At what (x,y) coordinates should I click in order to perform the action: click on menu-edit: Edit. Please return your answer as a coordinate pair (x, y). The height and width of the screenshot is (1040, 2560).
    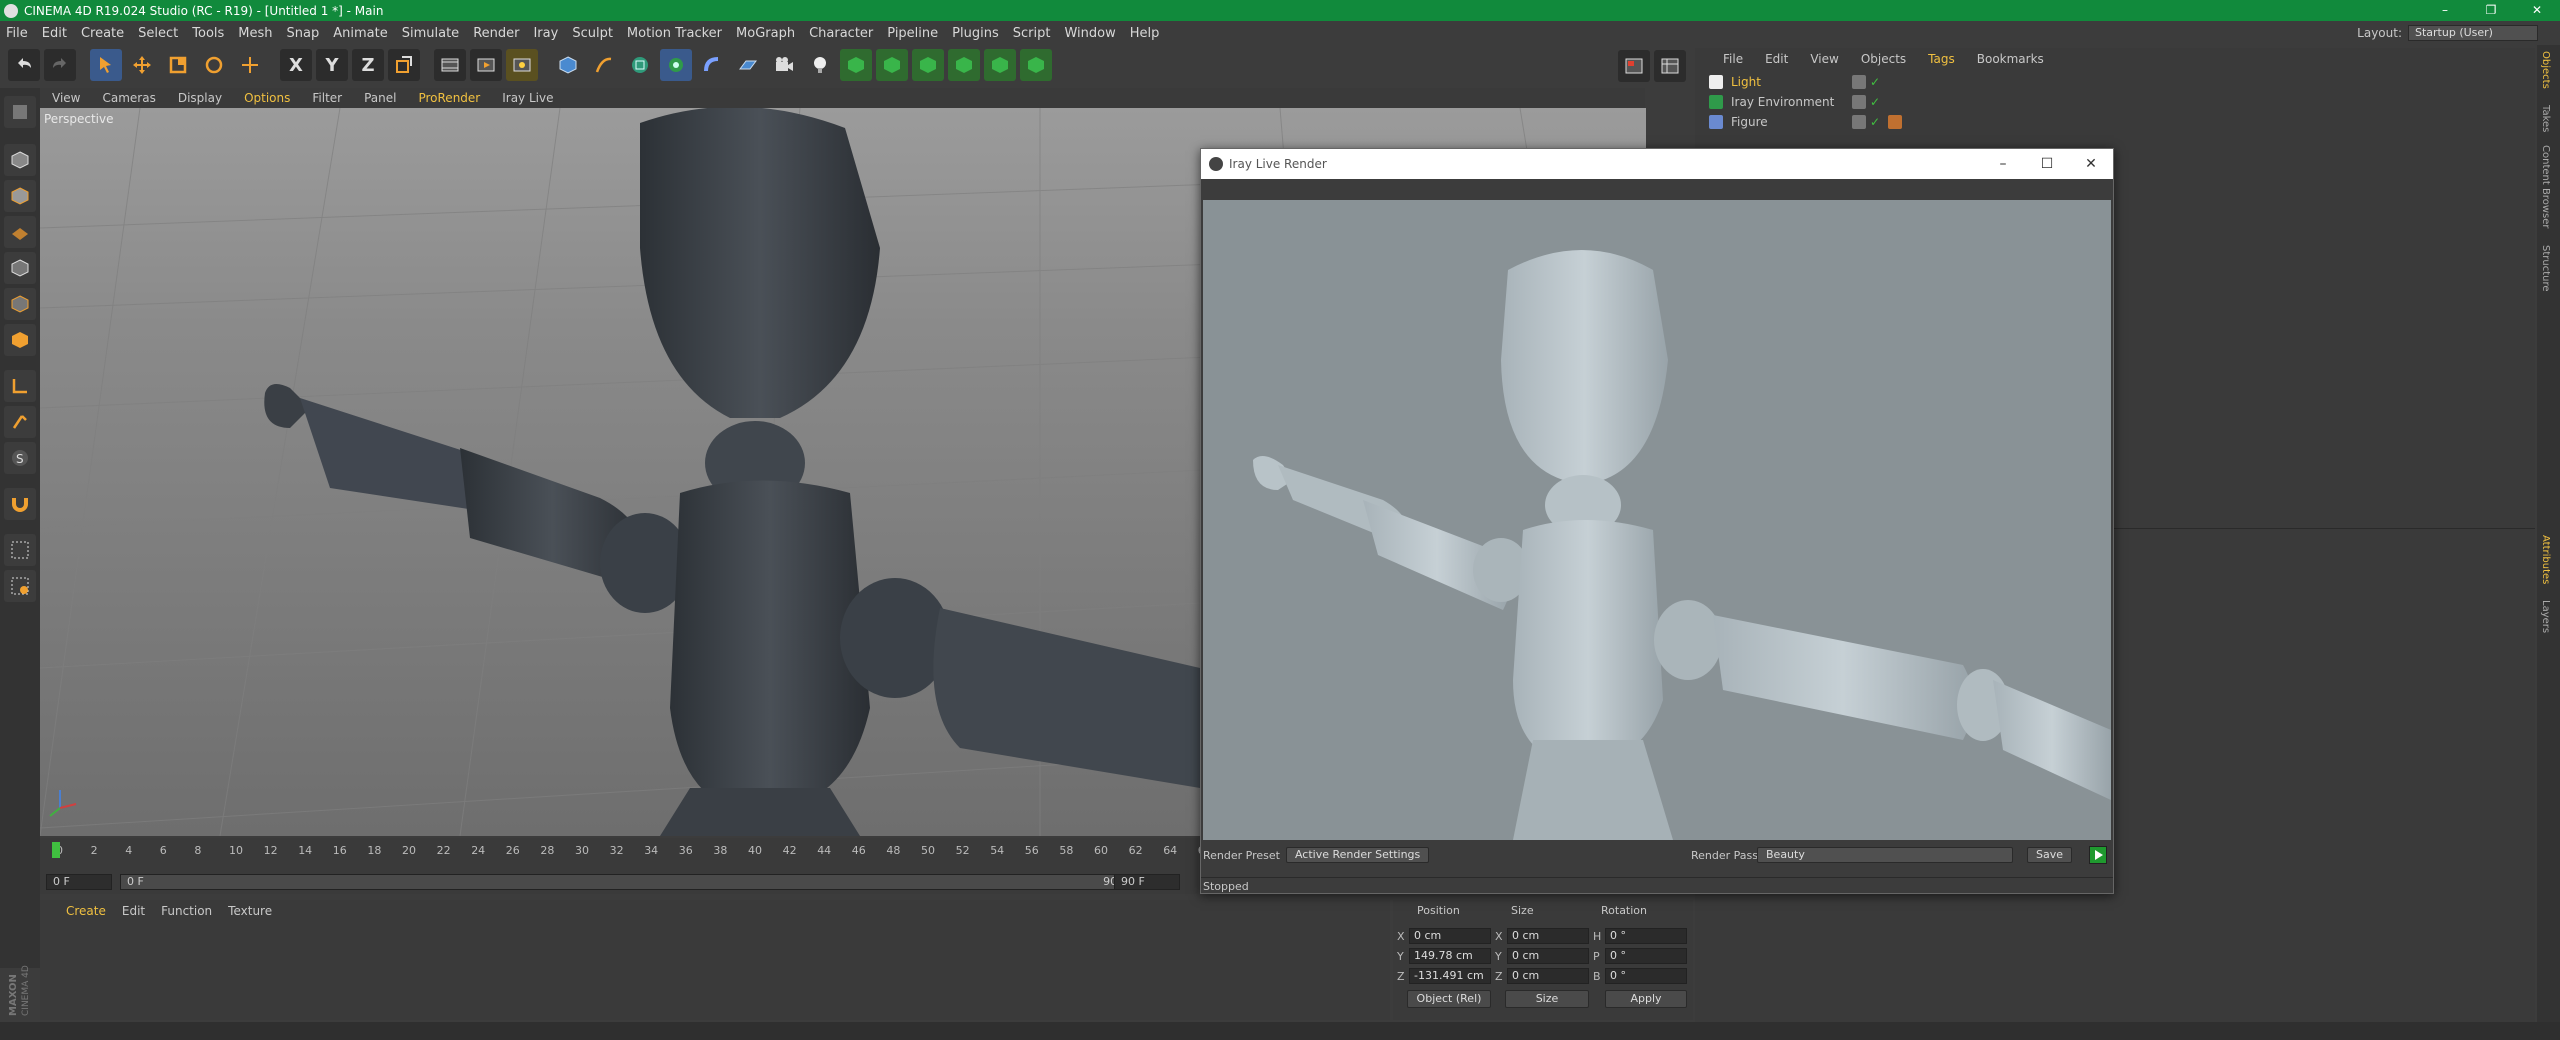
    Looking at the image, I should click on (54, 33).